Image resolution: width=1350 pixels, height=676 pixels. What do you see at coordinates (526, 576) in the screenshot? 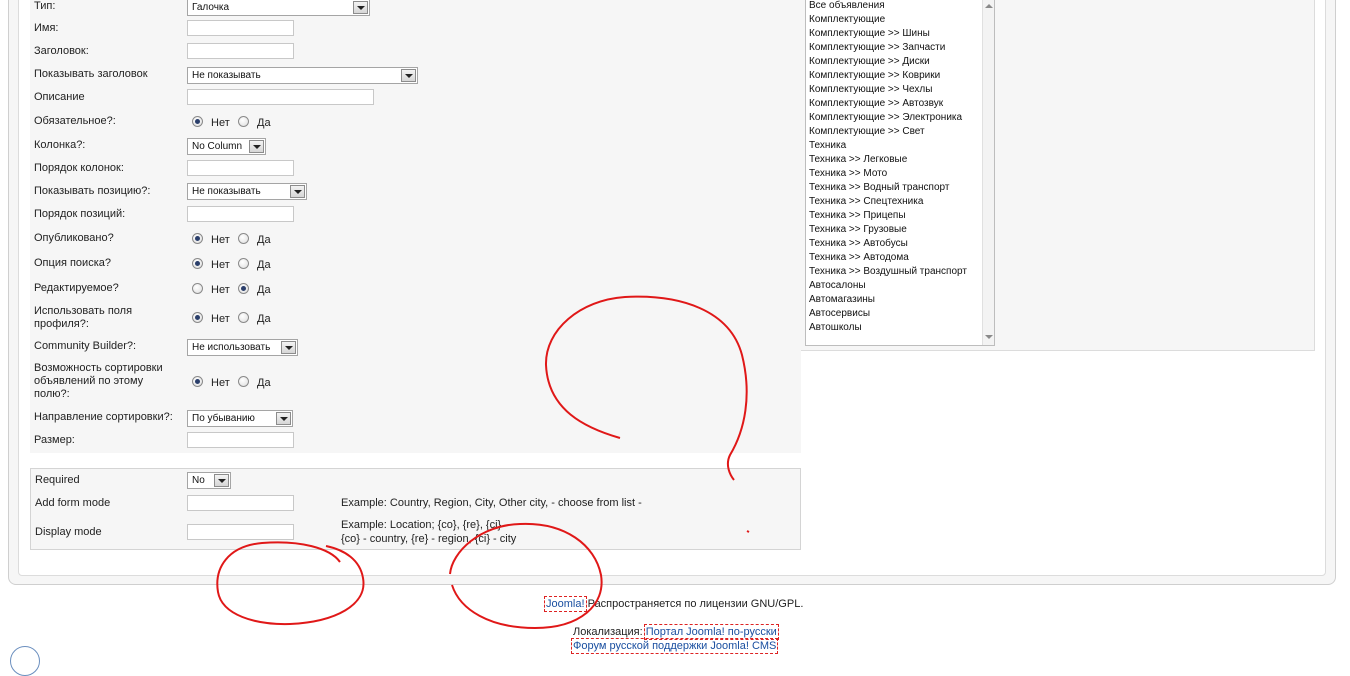
I see `scribble-center-loop` at bounding box center [526, 576].